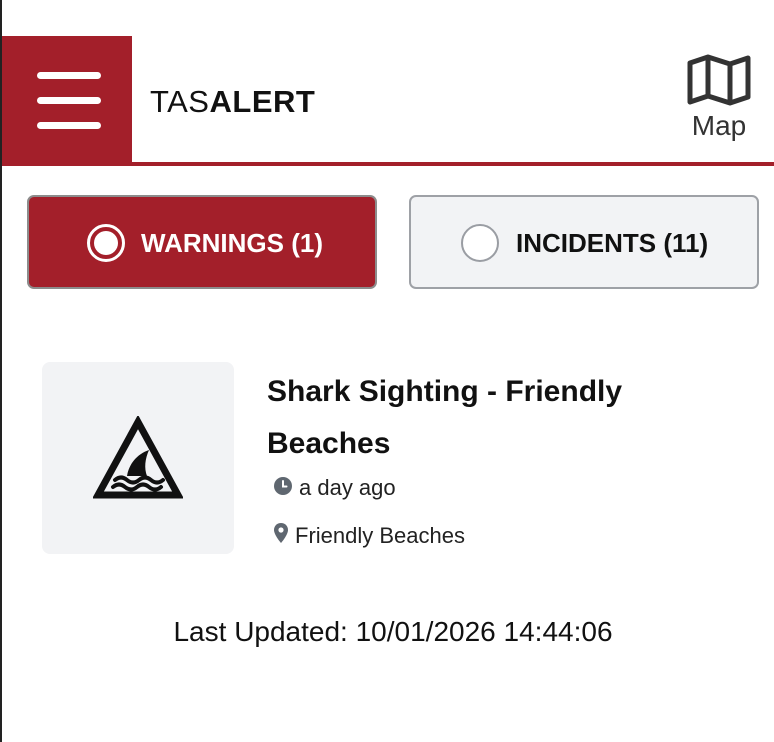  I want to click on alert-location-text: Friendly Beaches, so click(380, 535).